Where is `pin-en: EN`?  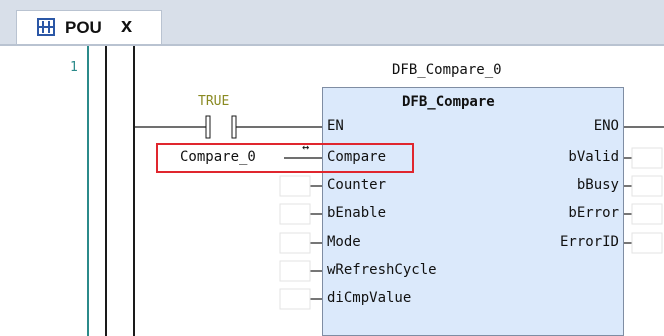
pin-en: EN is located at coordinates (335, 126).